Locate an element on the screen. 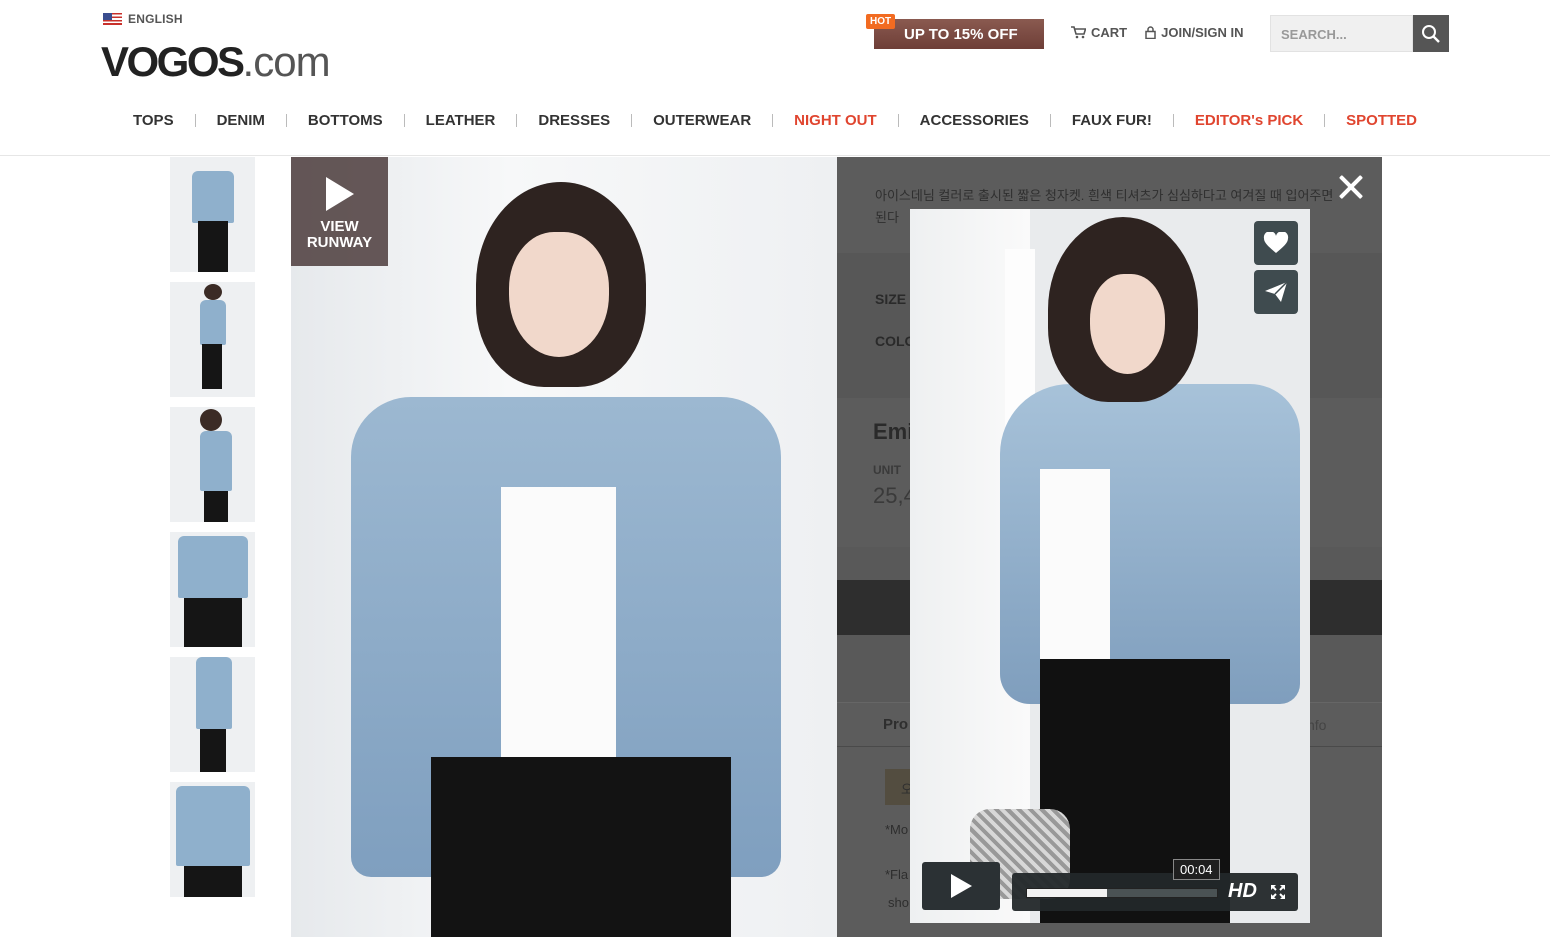  video-model-face is located at coordinates (1127, 324).